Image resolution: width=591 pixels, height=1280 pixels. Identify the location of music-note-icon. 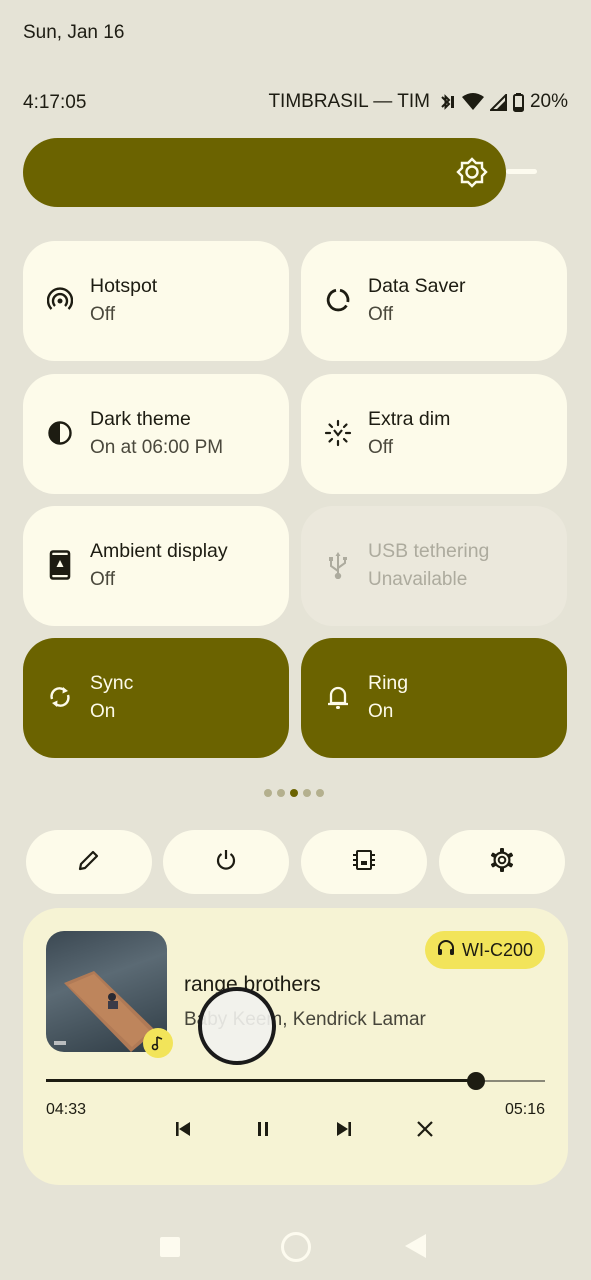
(158, 1043).